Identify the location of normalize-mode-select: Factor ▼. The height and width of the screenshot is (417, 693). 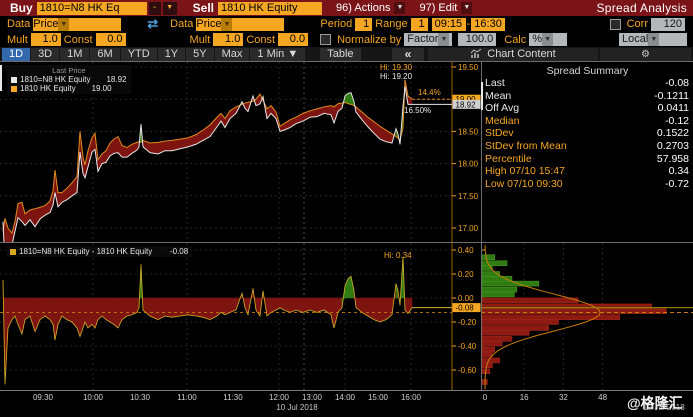
(428, 39).